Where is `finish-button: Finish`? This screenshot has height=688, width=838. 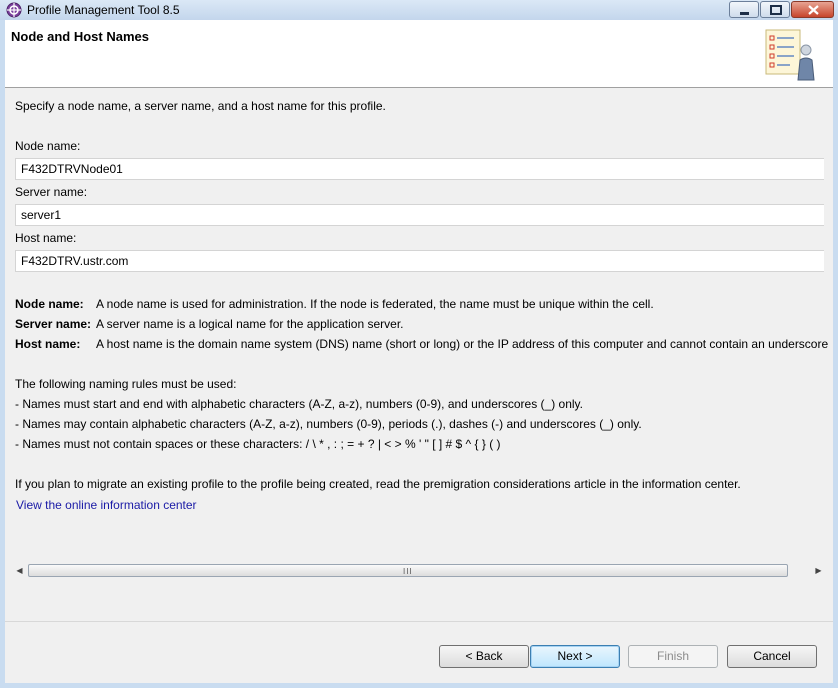
finish-button: Finish is located at coordinates (673, 656).